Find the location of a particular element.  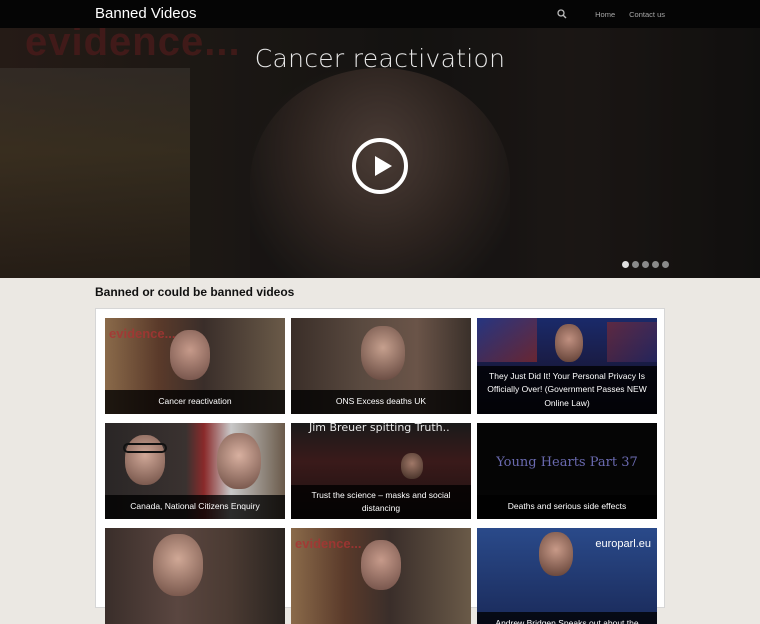

section-title: Banned or could be banned videos is located at coordinates (195, 292).